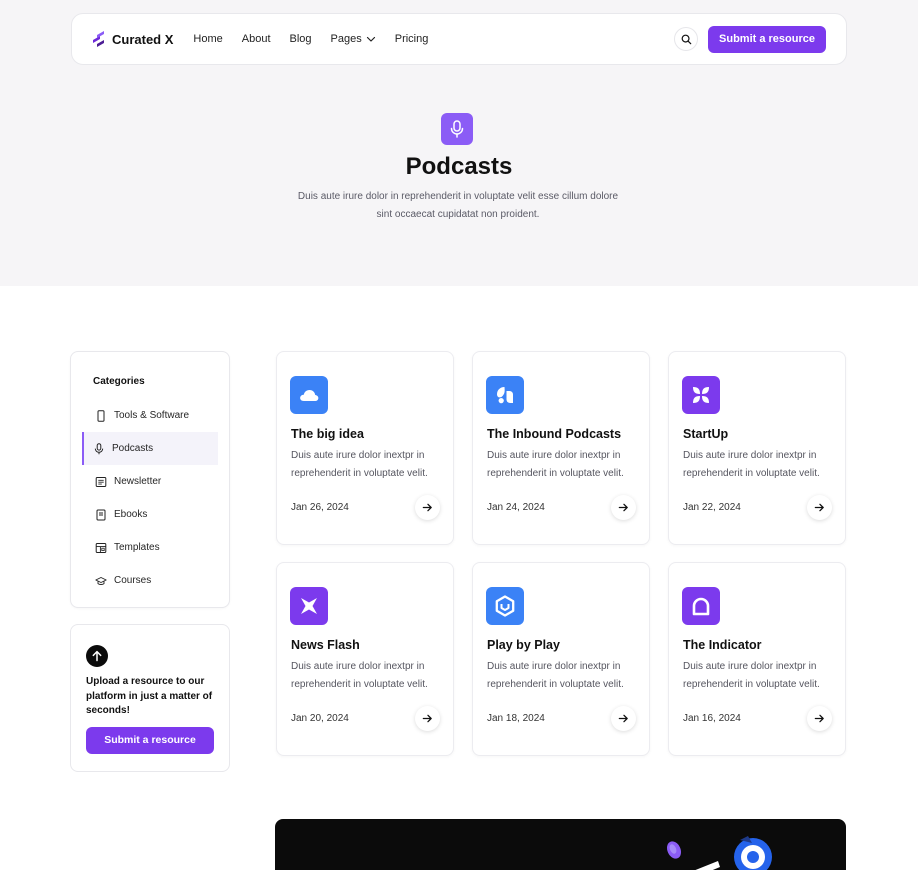 The image size is (918, 870). I want to click on search-icon, so click(686, 39).